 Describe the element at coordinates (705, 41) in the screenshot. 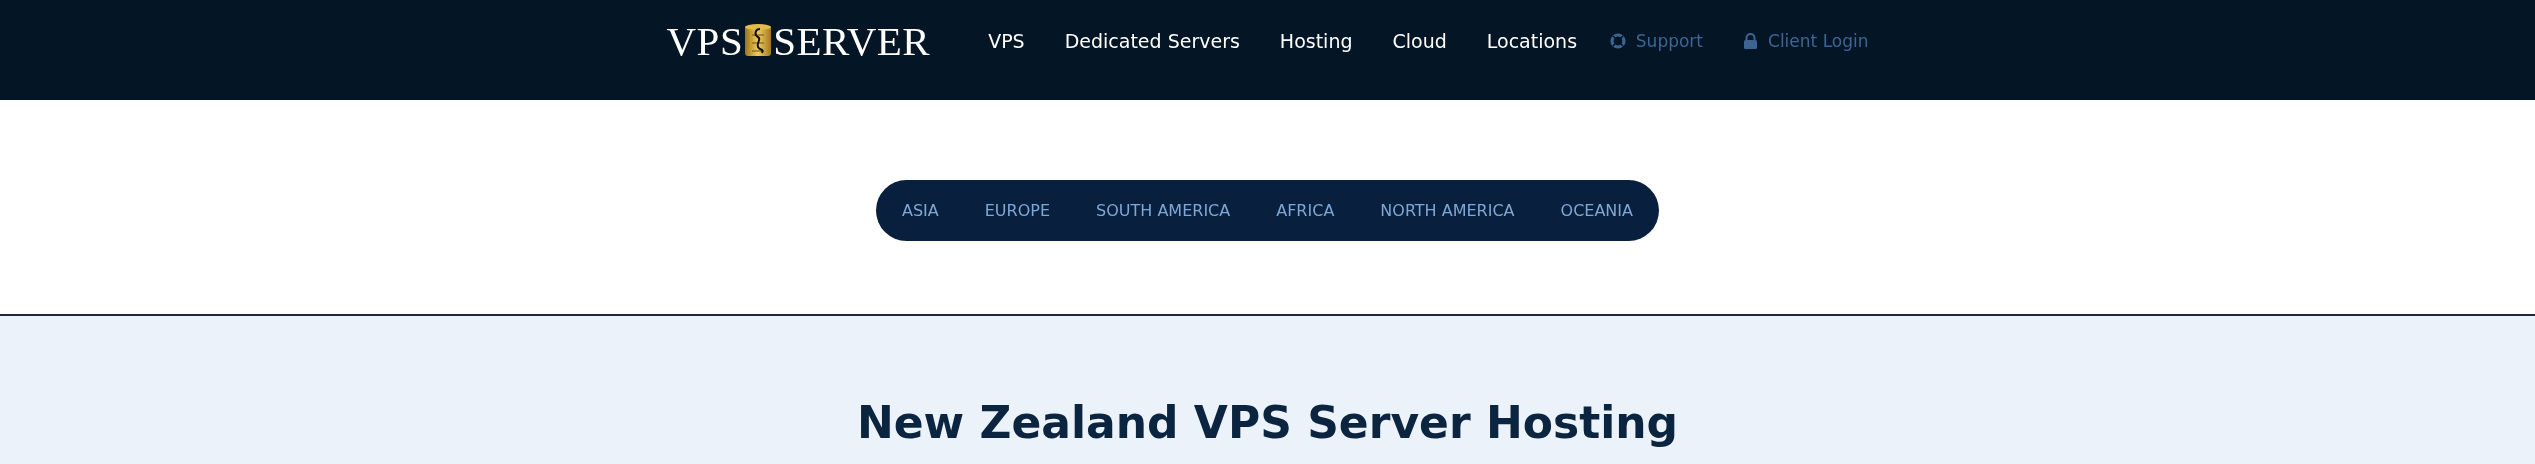

I see `logo-text: VPS` at that location.